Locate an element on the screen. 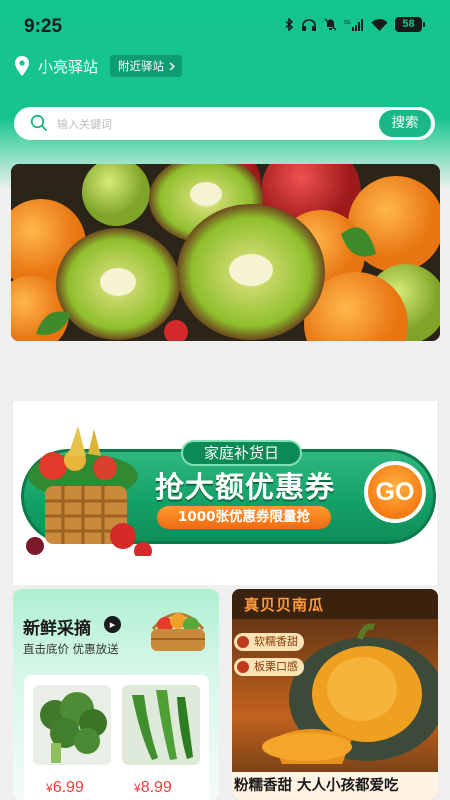 Image resolution: width=450 pixels, height=800 pixels. battery-icon: 58 is located at coordinates (410, 24).